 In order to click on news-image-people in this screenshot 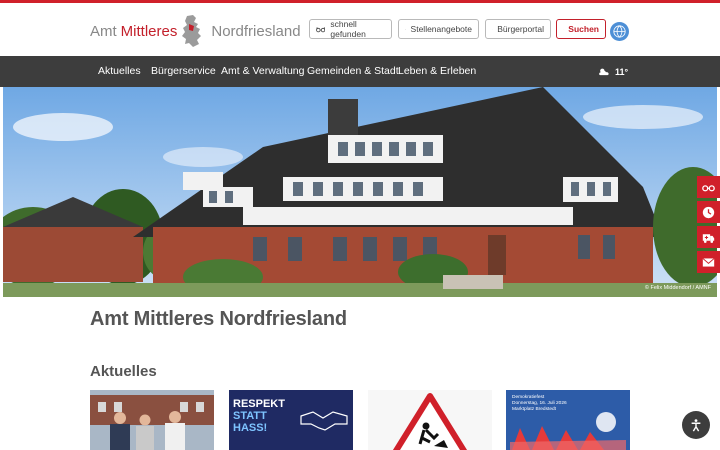, I will do `click(152, 420)`.